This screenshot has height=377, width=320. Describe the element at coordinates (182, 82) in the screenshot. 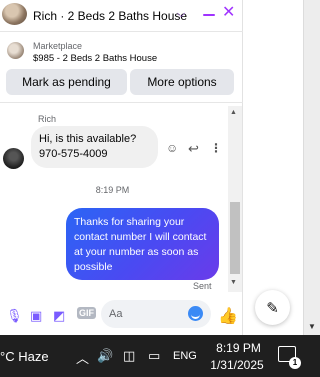

I see `more-options-button: More options` at that location.